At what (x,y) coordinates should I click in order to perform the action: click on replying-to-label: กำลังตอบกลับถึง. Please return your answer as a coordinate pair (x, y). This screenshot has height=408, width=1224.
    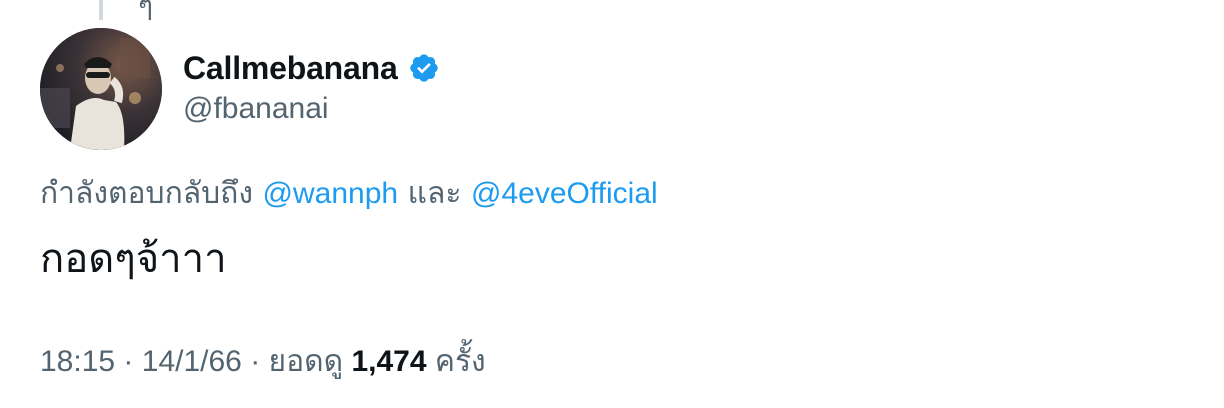
    Looking at the image, I should click on (146, 193).